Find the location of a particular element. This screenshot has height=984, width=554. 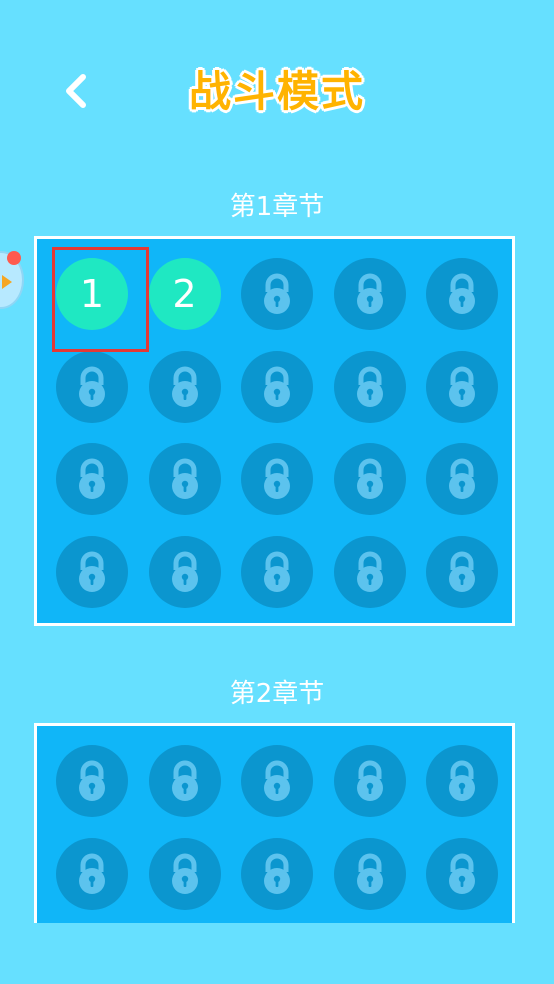

level-number: 1 is located at coordinates (92, 294).